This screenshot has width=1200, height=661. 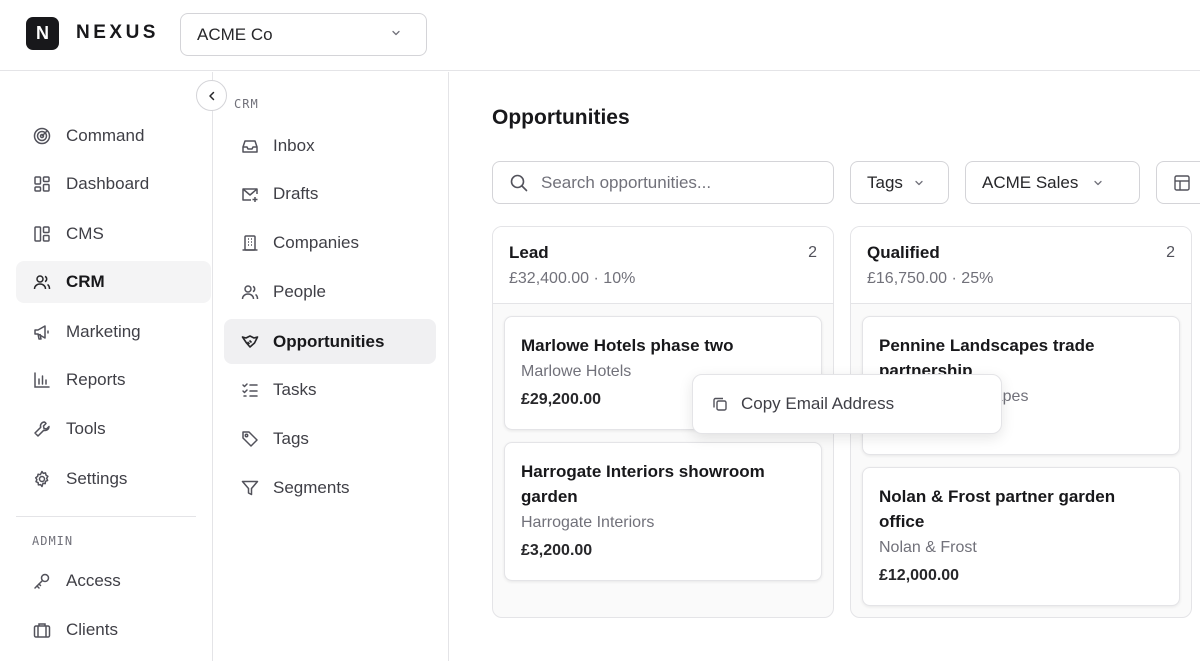 I want to click on sidebar-item-label: Marketing, so click(x=103, y=331).